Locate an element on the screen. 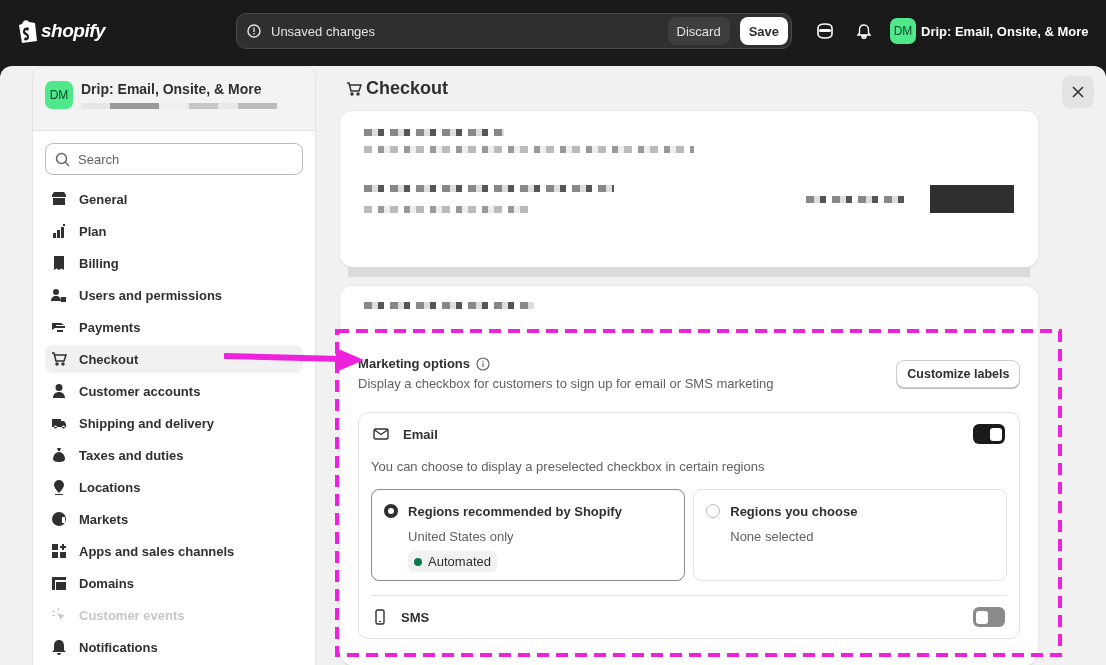  sidebar-item: Users and permissions is located at coordinates (174, 295).